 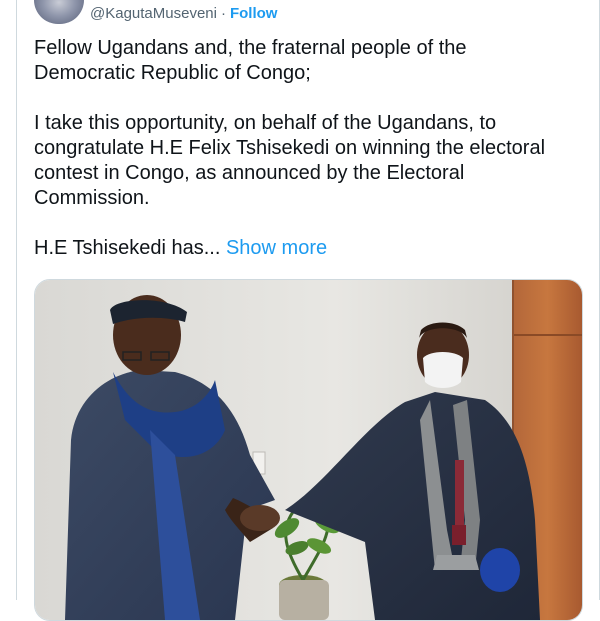 I want to click on user-handle: @KagutaMuseveni, so click(x=153, y=13).